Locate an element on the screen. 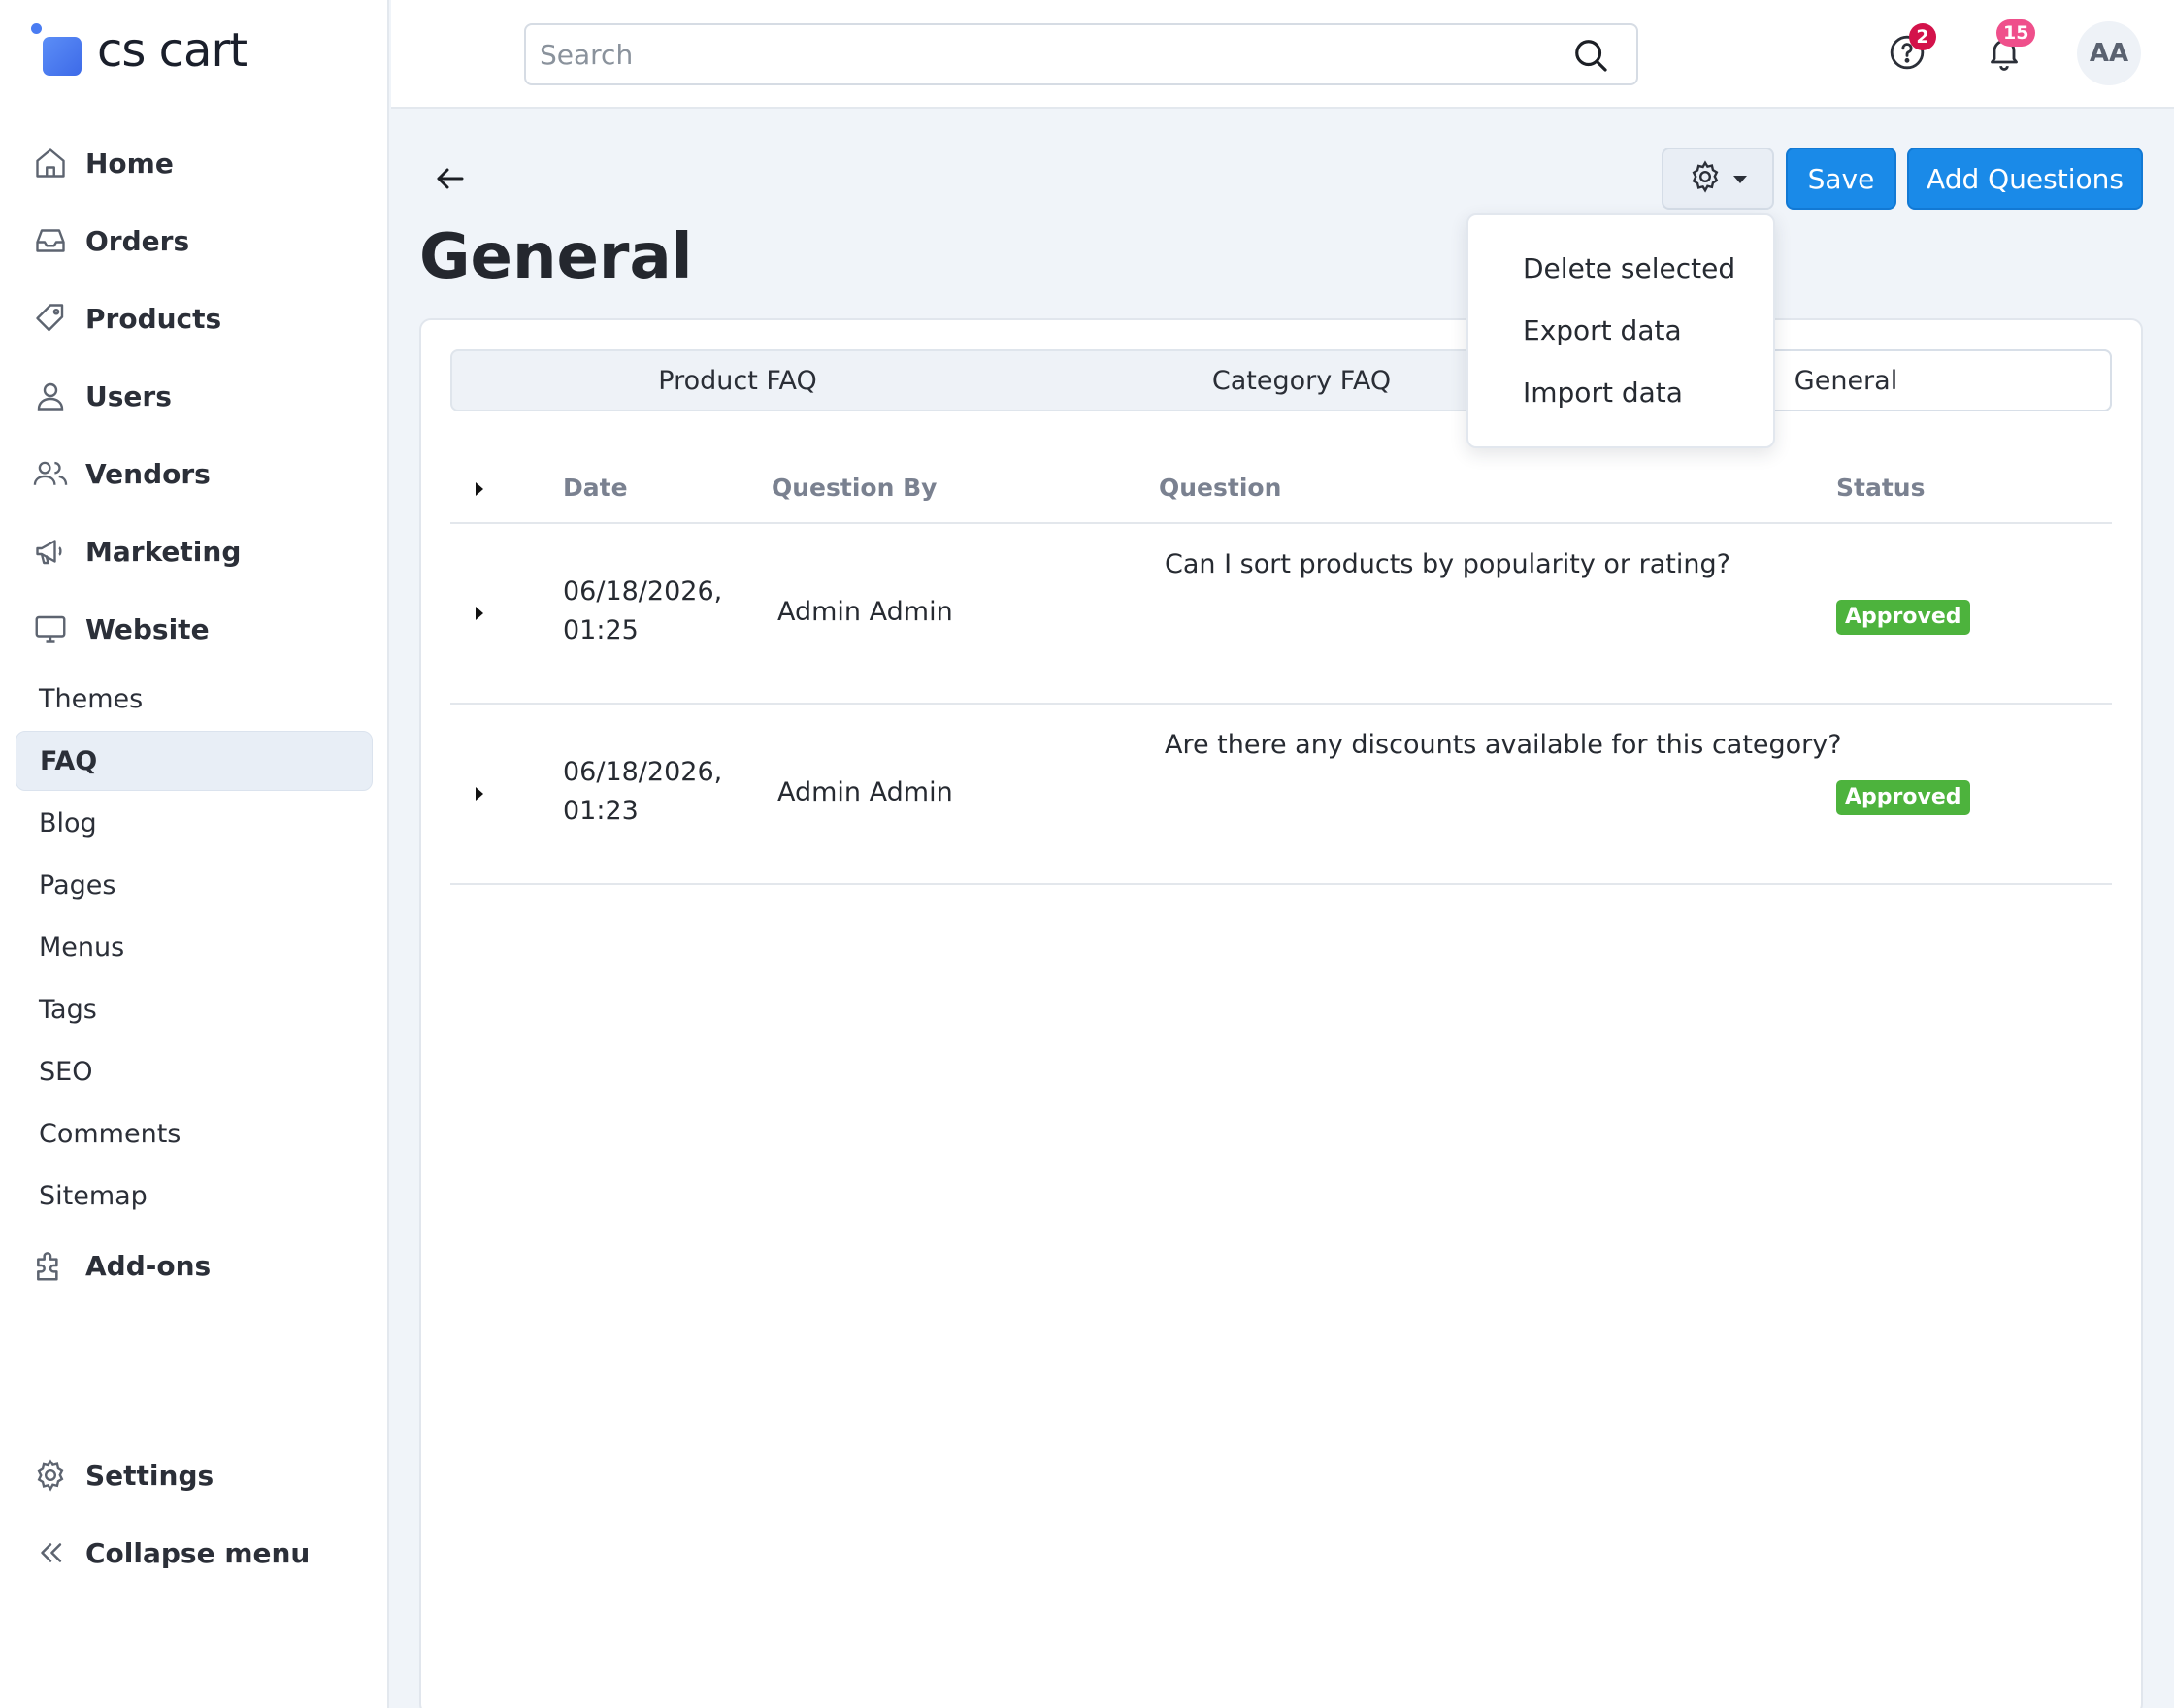 This screenshot has width=2174, height=1708. collapse-menu-button: Collapse menu is located at coordinates (194, 1553).